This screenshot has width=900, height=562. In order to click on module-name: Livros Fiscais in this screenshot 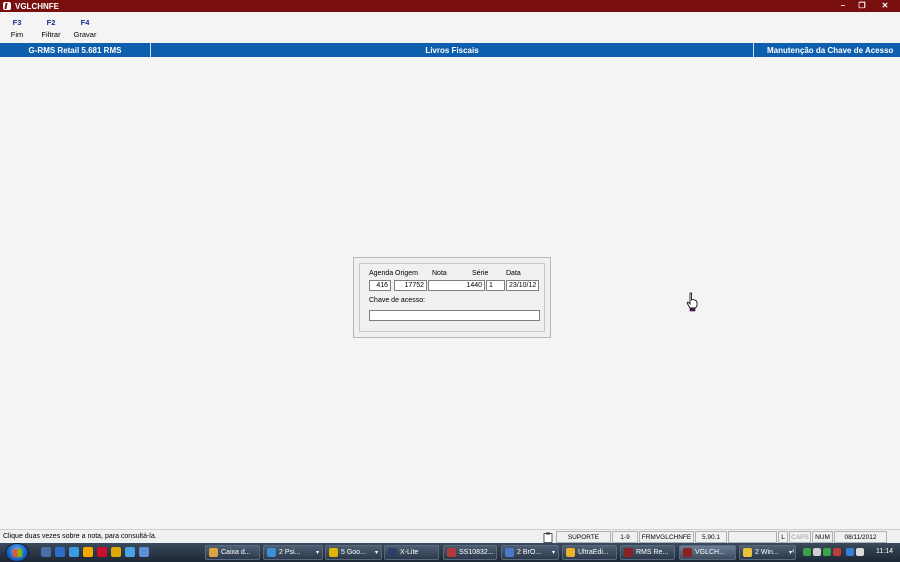, I will do `click(452, 50)`.